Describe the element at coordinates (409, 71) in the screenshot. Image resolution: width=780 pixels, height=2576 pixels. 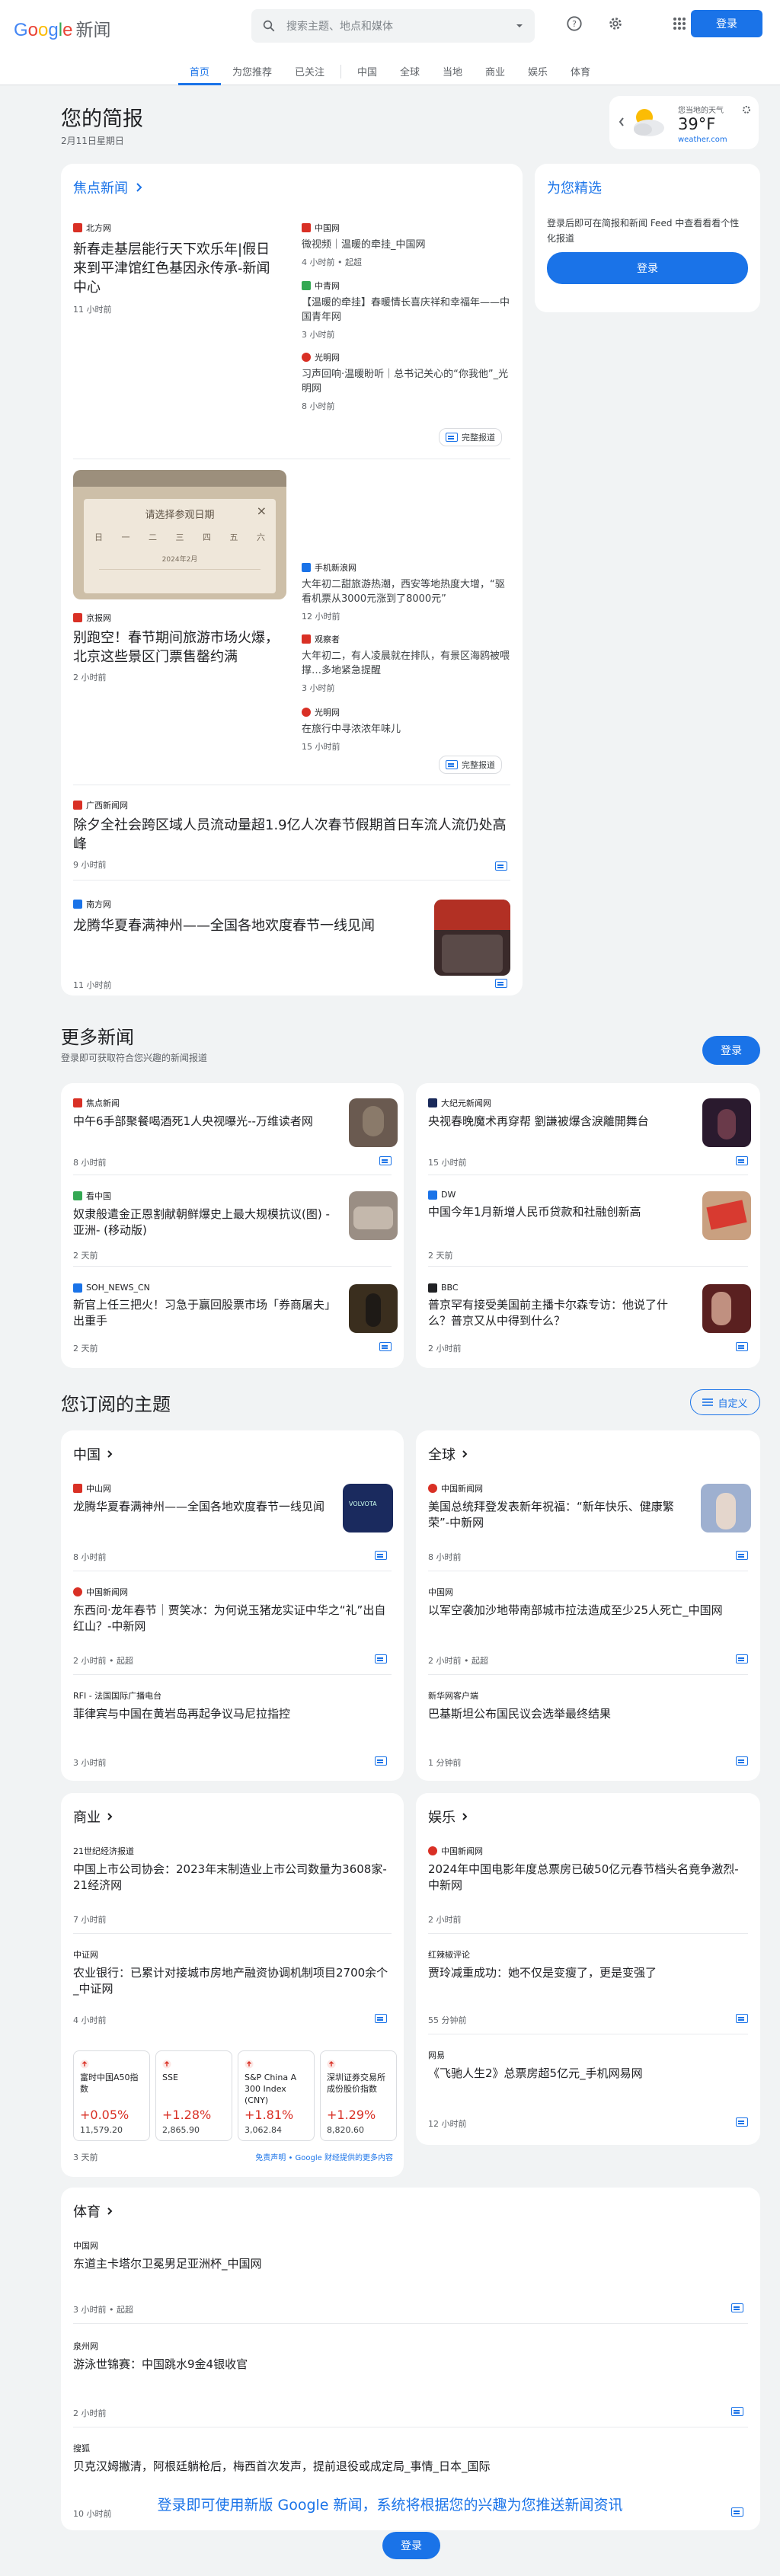
I see `tab-world: 全球` at that location.